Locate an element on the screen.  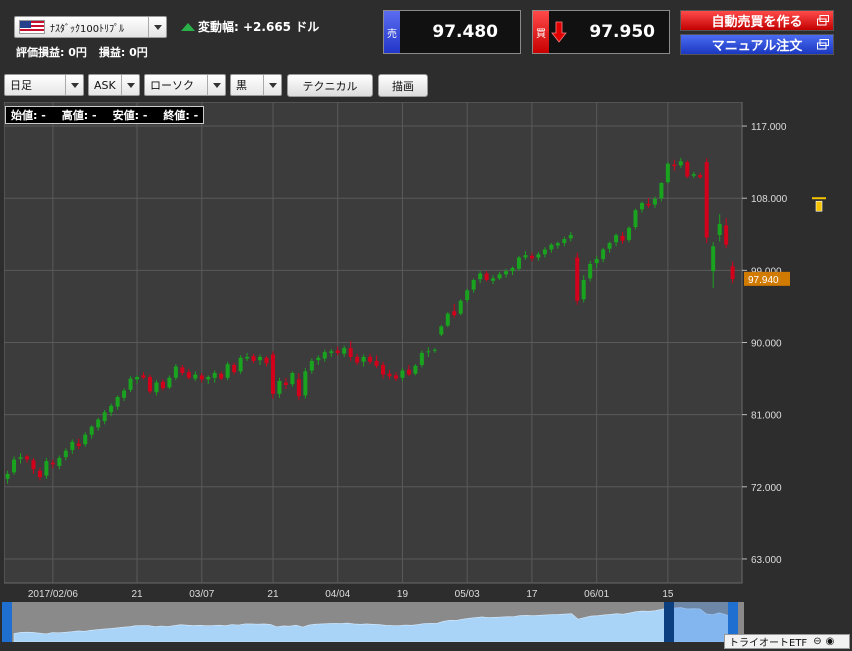
x-tick-label: 2017/02/06 is located at coordinates (53, 594).